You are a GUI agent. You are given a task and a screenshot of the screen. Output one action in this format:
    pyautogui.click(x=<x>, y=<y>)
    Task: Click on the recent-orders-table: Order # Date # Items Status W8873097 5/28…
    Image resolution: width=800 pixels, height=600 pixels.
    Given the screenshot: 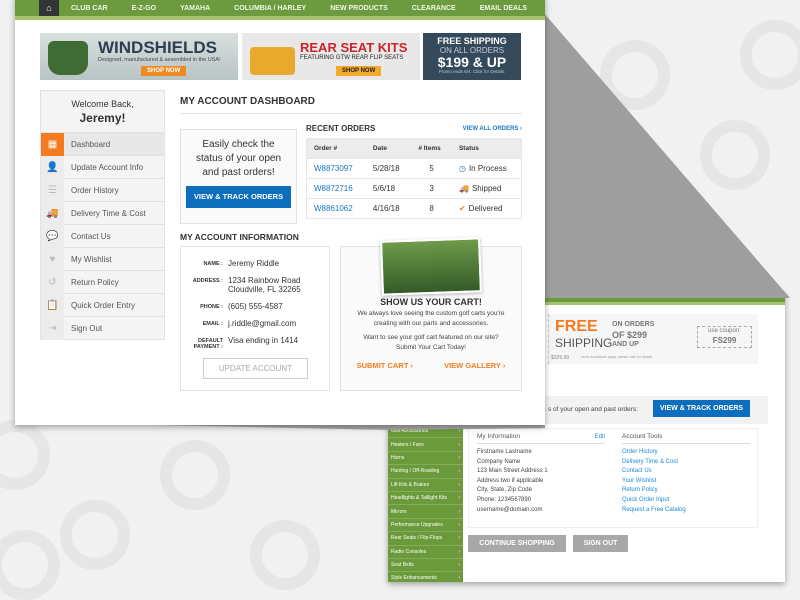 What is the action you would take?
    pyautogui.click(x=414, y=178)
    